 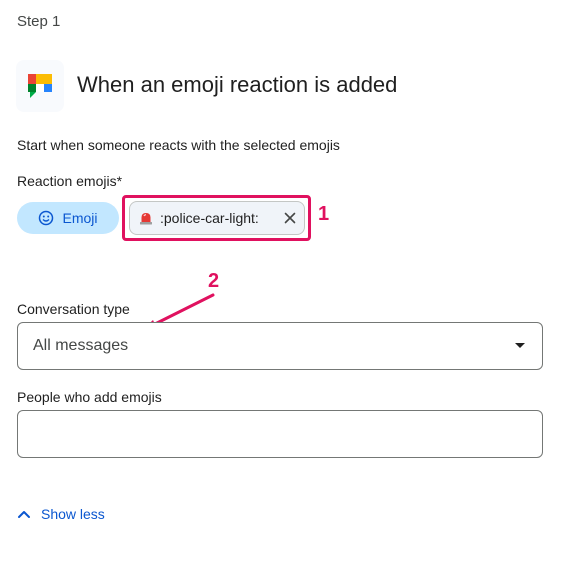 What do you see at coordinates (280, 434) in the screenshot?
I see `people-who-add-emojis-input` at bounding box center [280, 434].